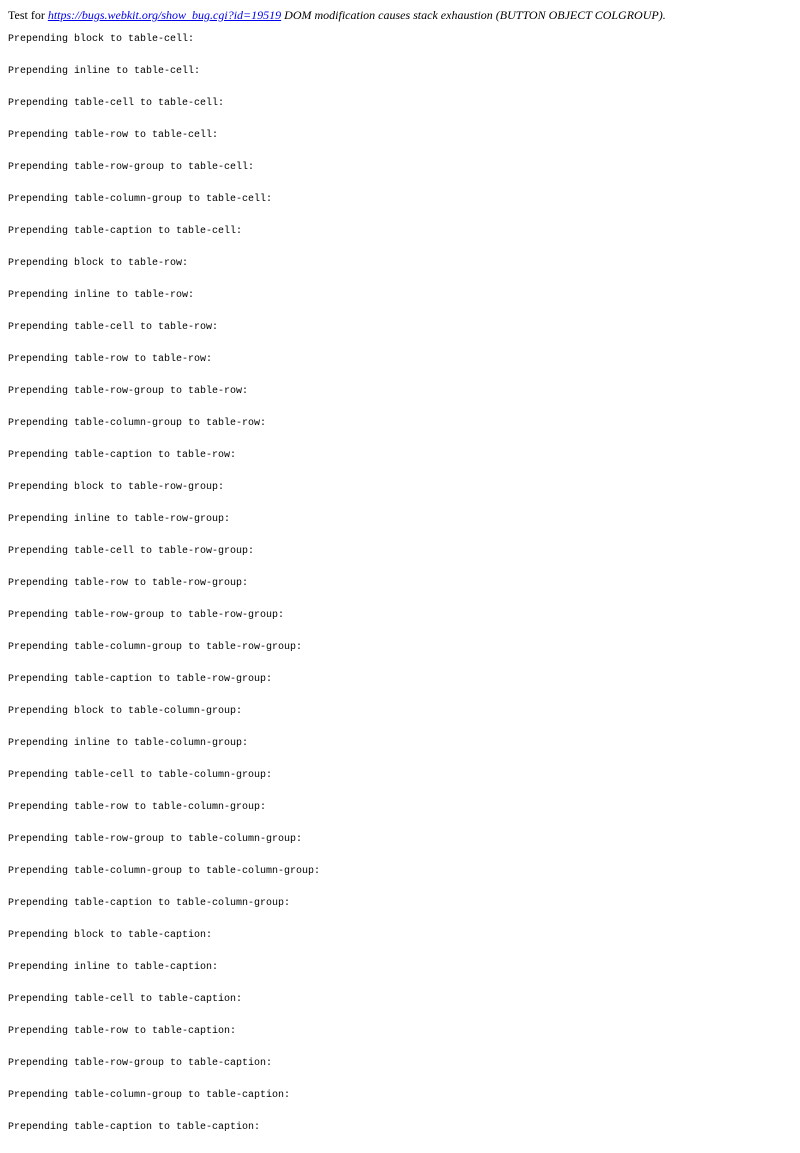 The width and height of the screenshot is (800, 1153). What do you see at coordinates (122, 1031) in the screenshot?
I see `test-output-line: Prepending table-row to table-caption:` at bounding box center [122, 1031].